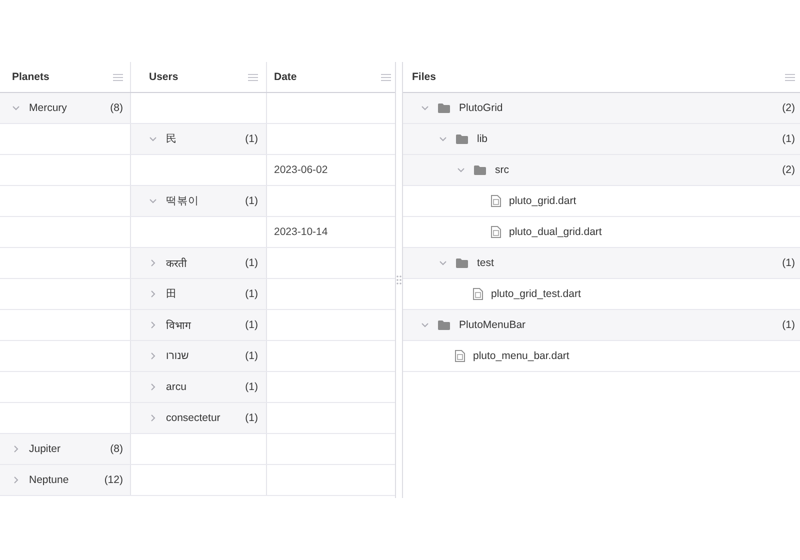 The width and height of the screenshot is (800, 560). Describe the element at coordinates (424, 77) in the screenshot. I see `column-header: Files` at that location.